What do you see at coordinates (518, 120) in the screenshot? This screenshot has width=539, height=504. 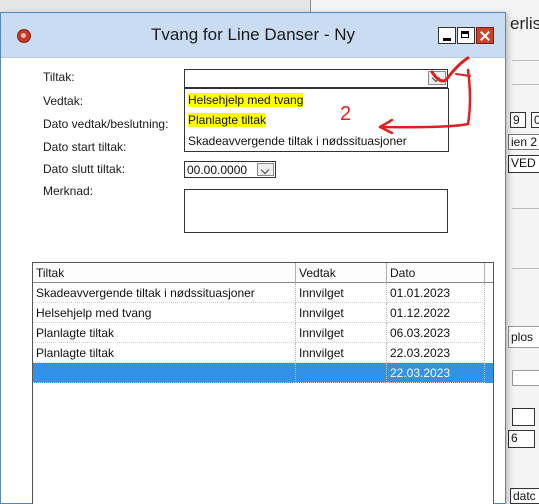 I see `background-field: 9` at bounding box center [518, 120].